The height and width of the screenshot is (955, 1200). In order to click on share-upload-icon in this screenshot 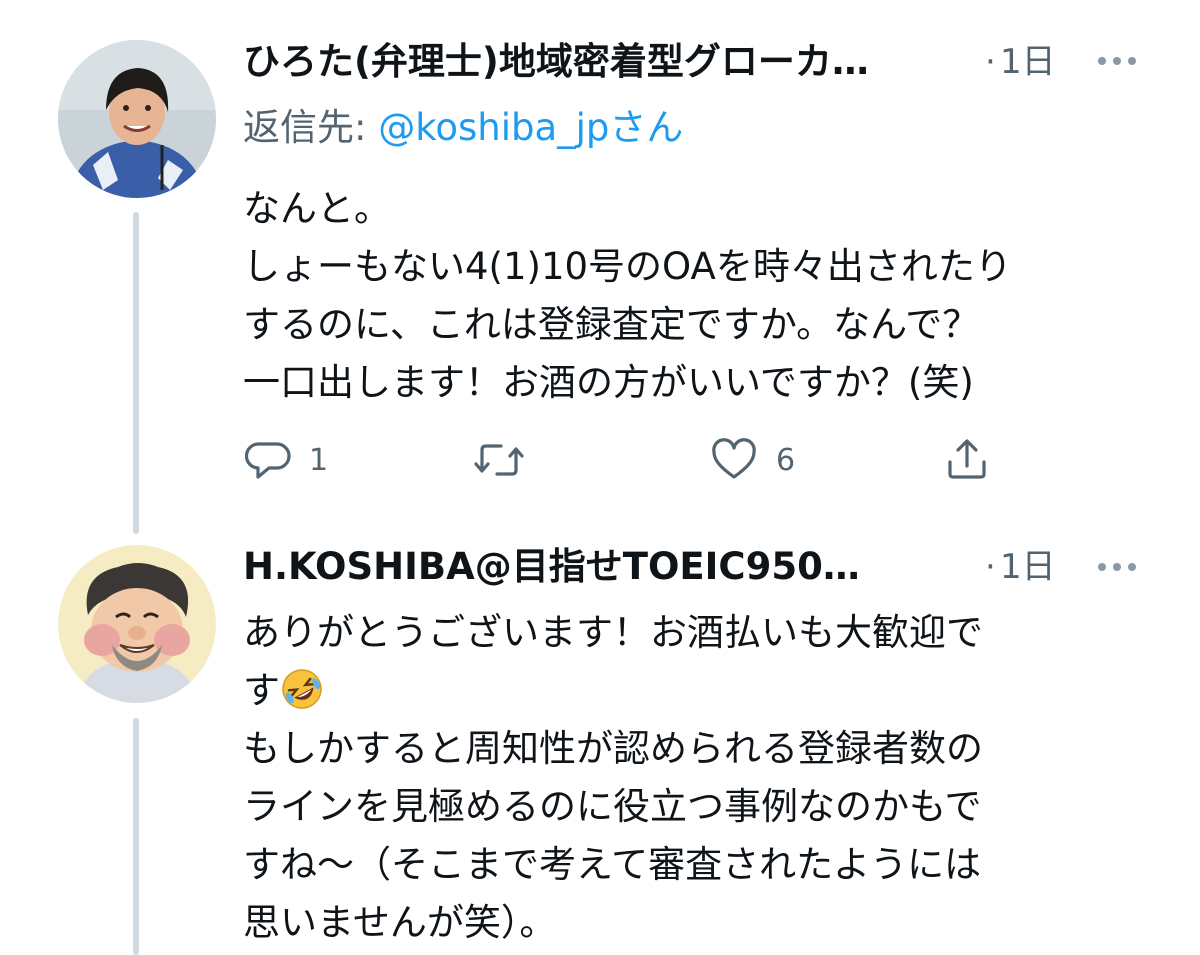, I will do `click(967, 459)`.